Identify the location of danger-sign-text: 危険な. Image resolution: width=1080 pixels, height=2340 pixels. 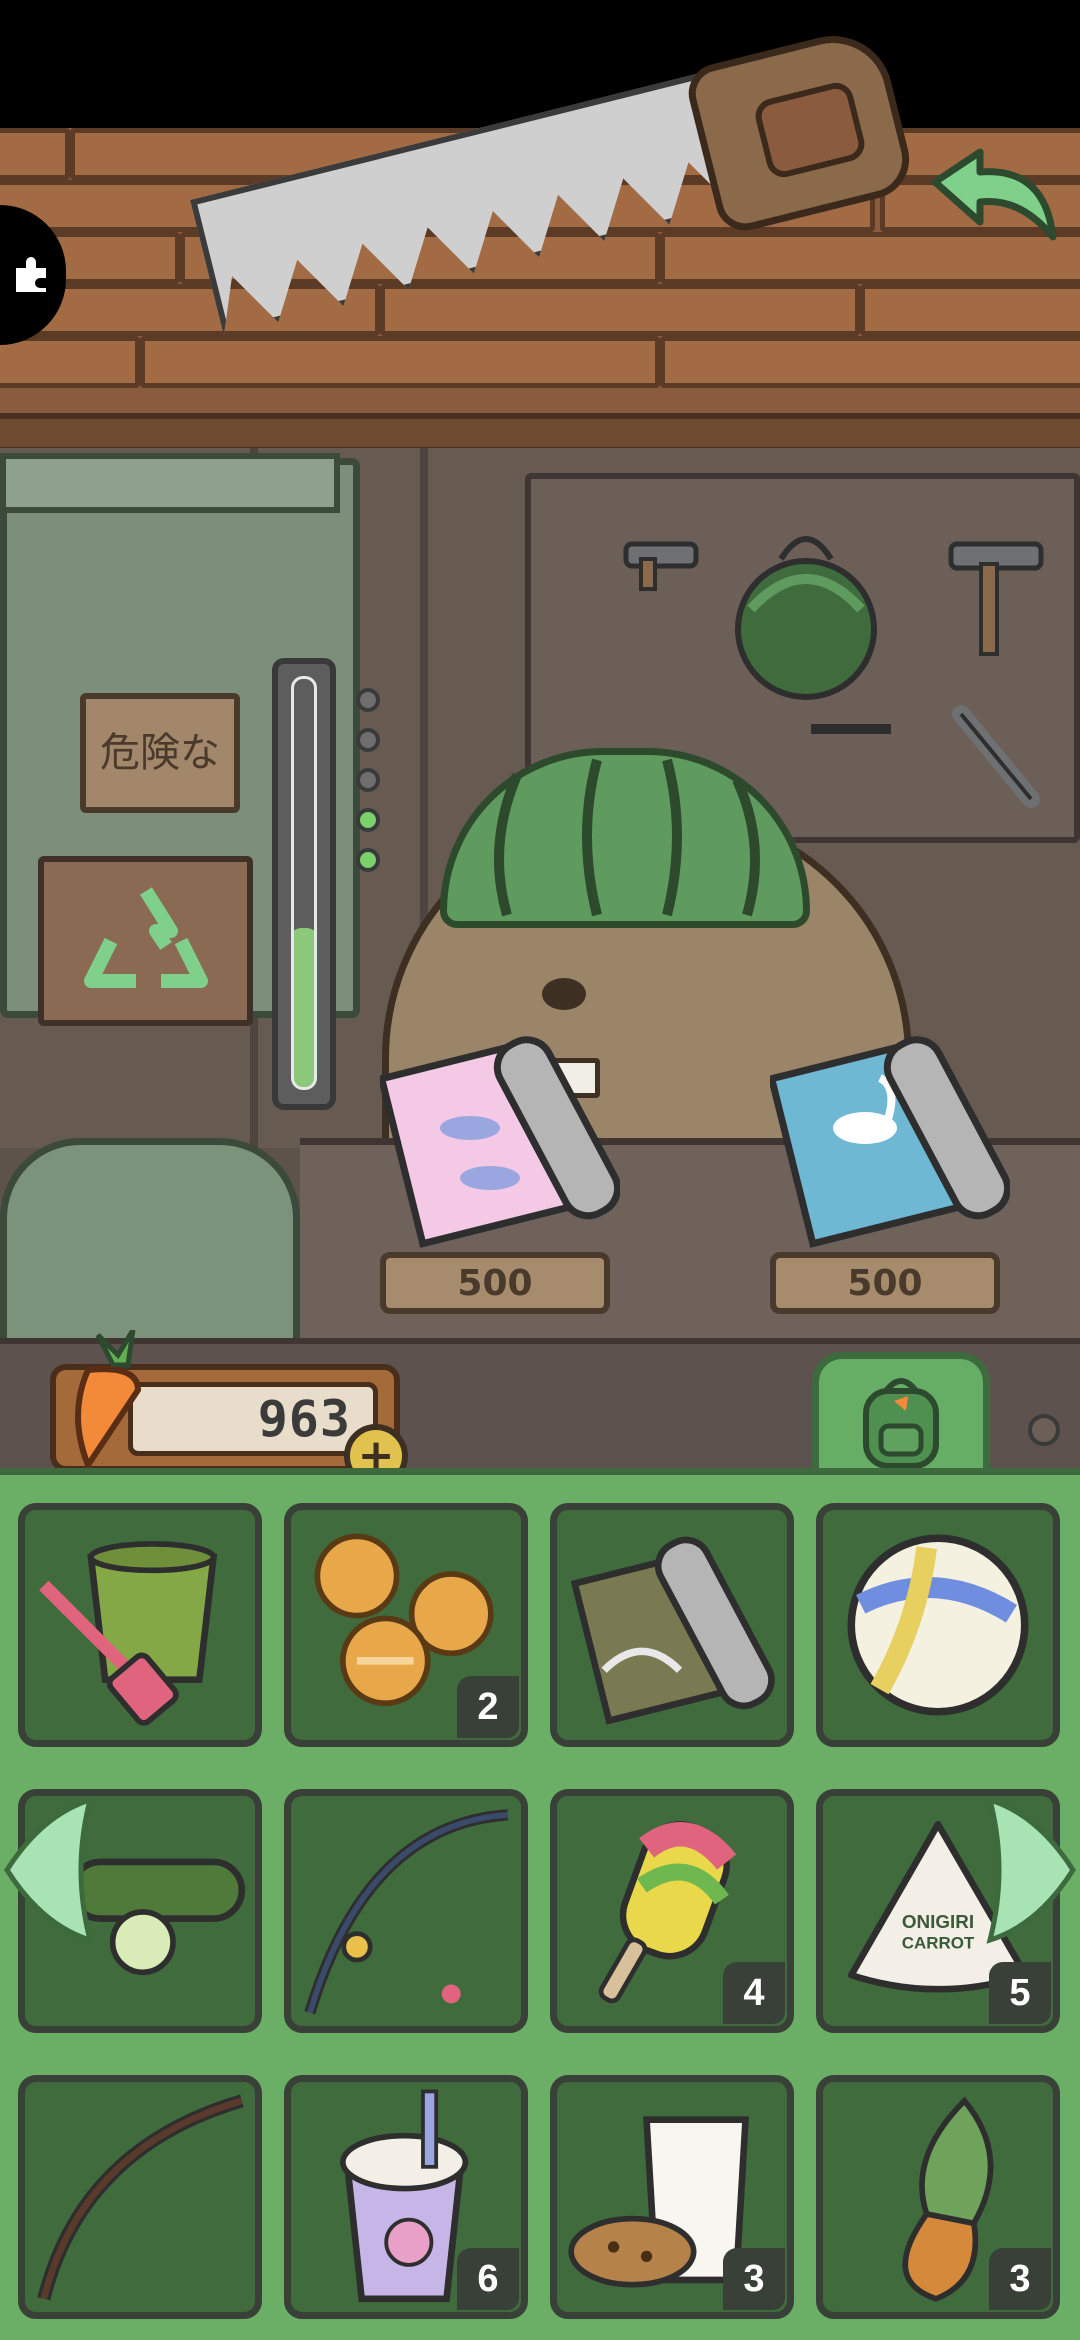
(160, 753).